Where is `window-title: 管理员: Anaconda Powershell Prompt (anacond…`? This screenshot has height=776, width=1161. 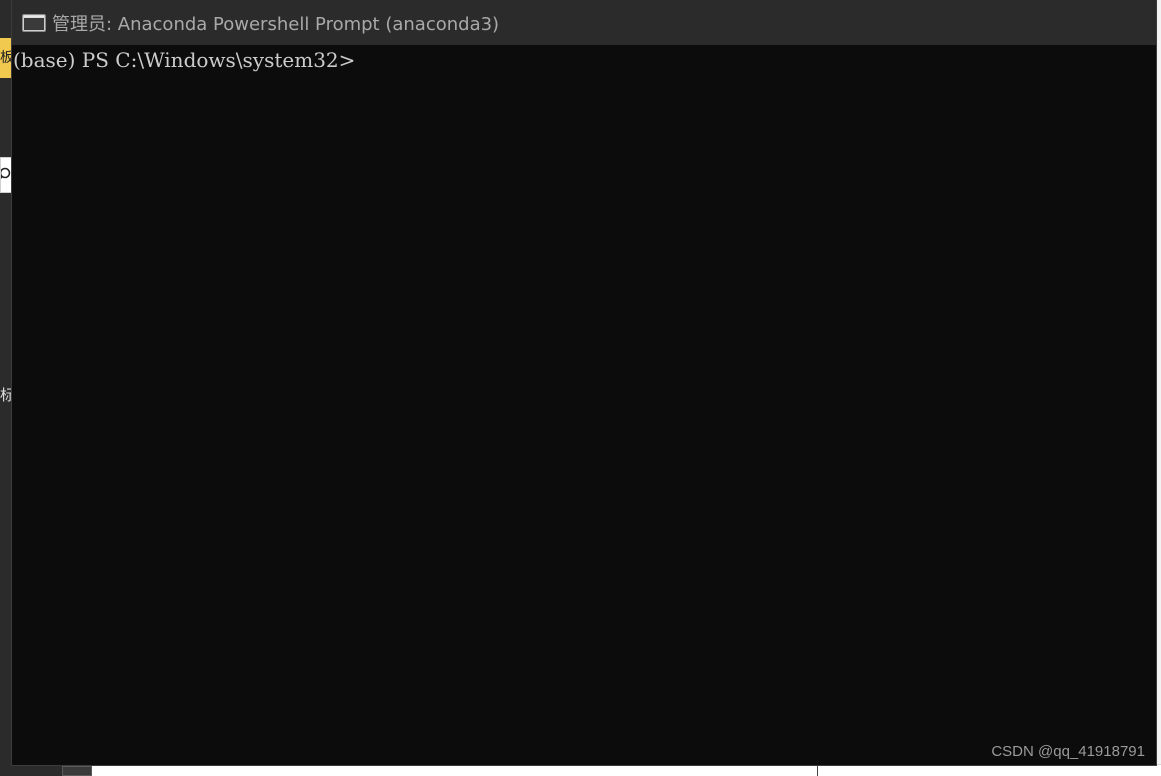
window-title: 管理员: Anaconda Powershell Prompt (anacond… is located at coordinates (276, 24).